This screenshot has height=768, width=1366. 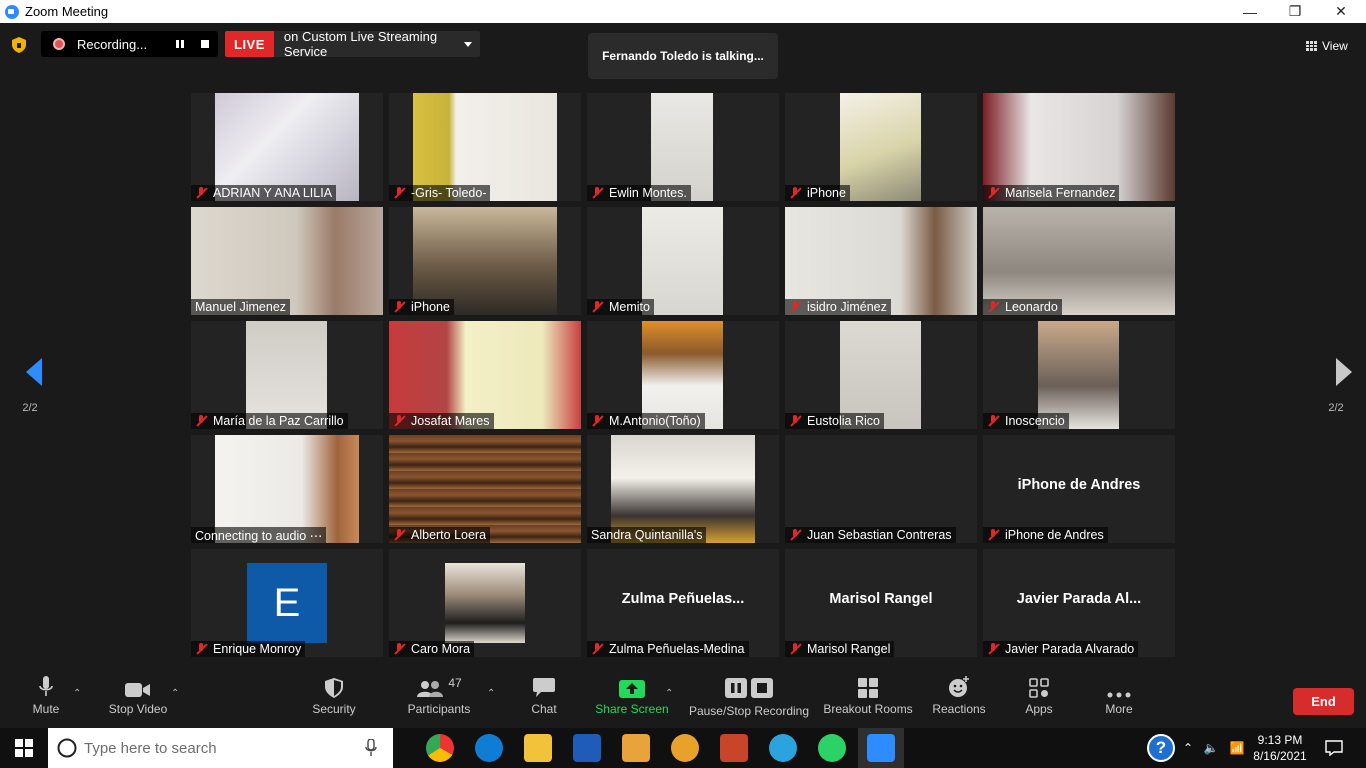 I want to click on stop-recording-icon, so click(x=205, y=44).